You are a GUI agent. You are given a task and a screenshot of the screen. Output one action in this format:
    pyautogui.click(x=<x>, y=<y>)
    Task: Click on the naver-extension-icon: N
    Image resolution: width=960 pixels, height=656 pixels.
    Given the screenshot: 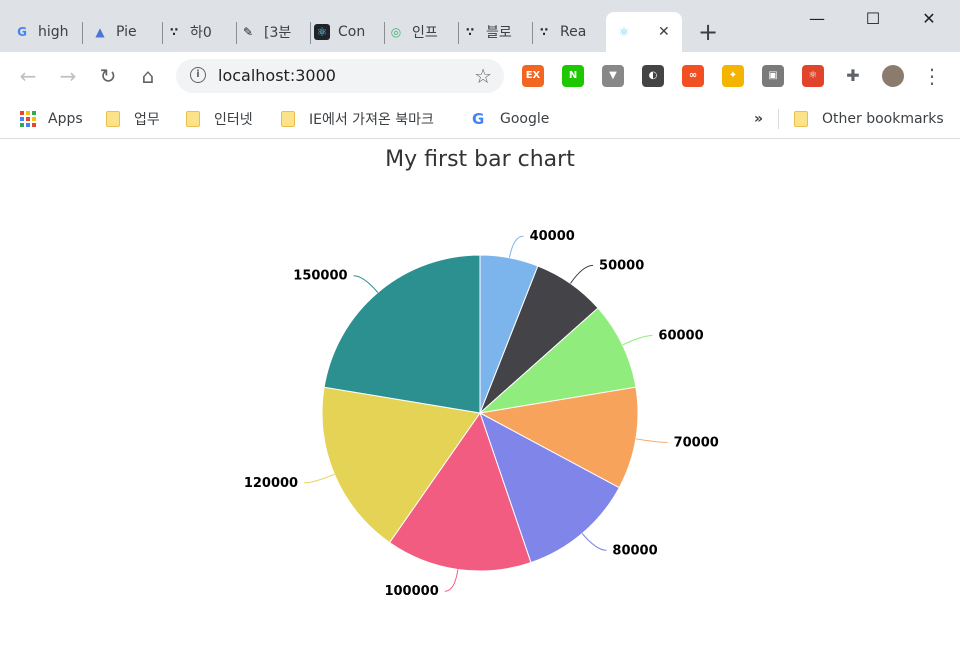 What is the action you would take?
    pyautogui.click(x=573, y=76)
    